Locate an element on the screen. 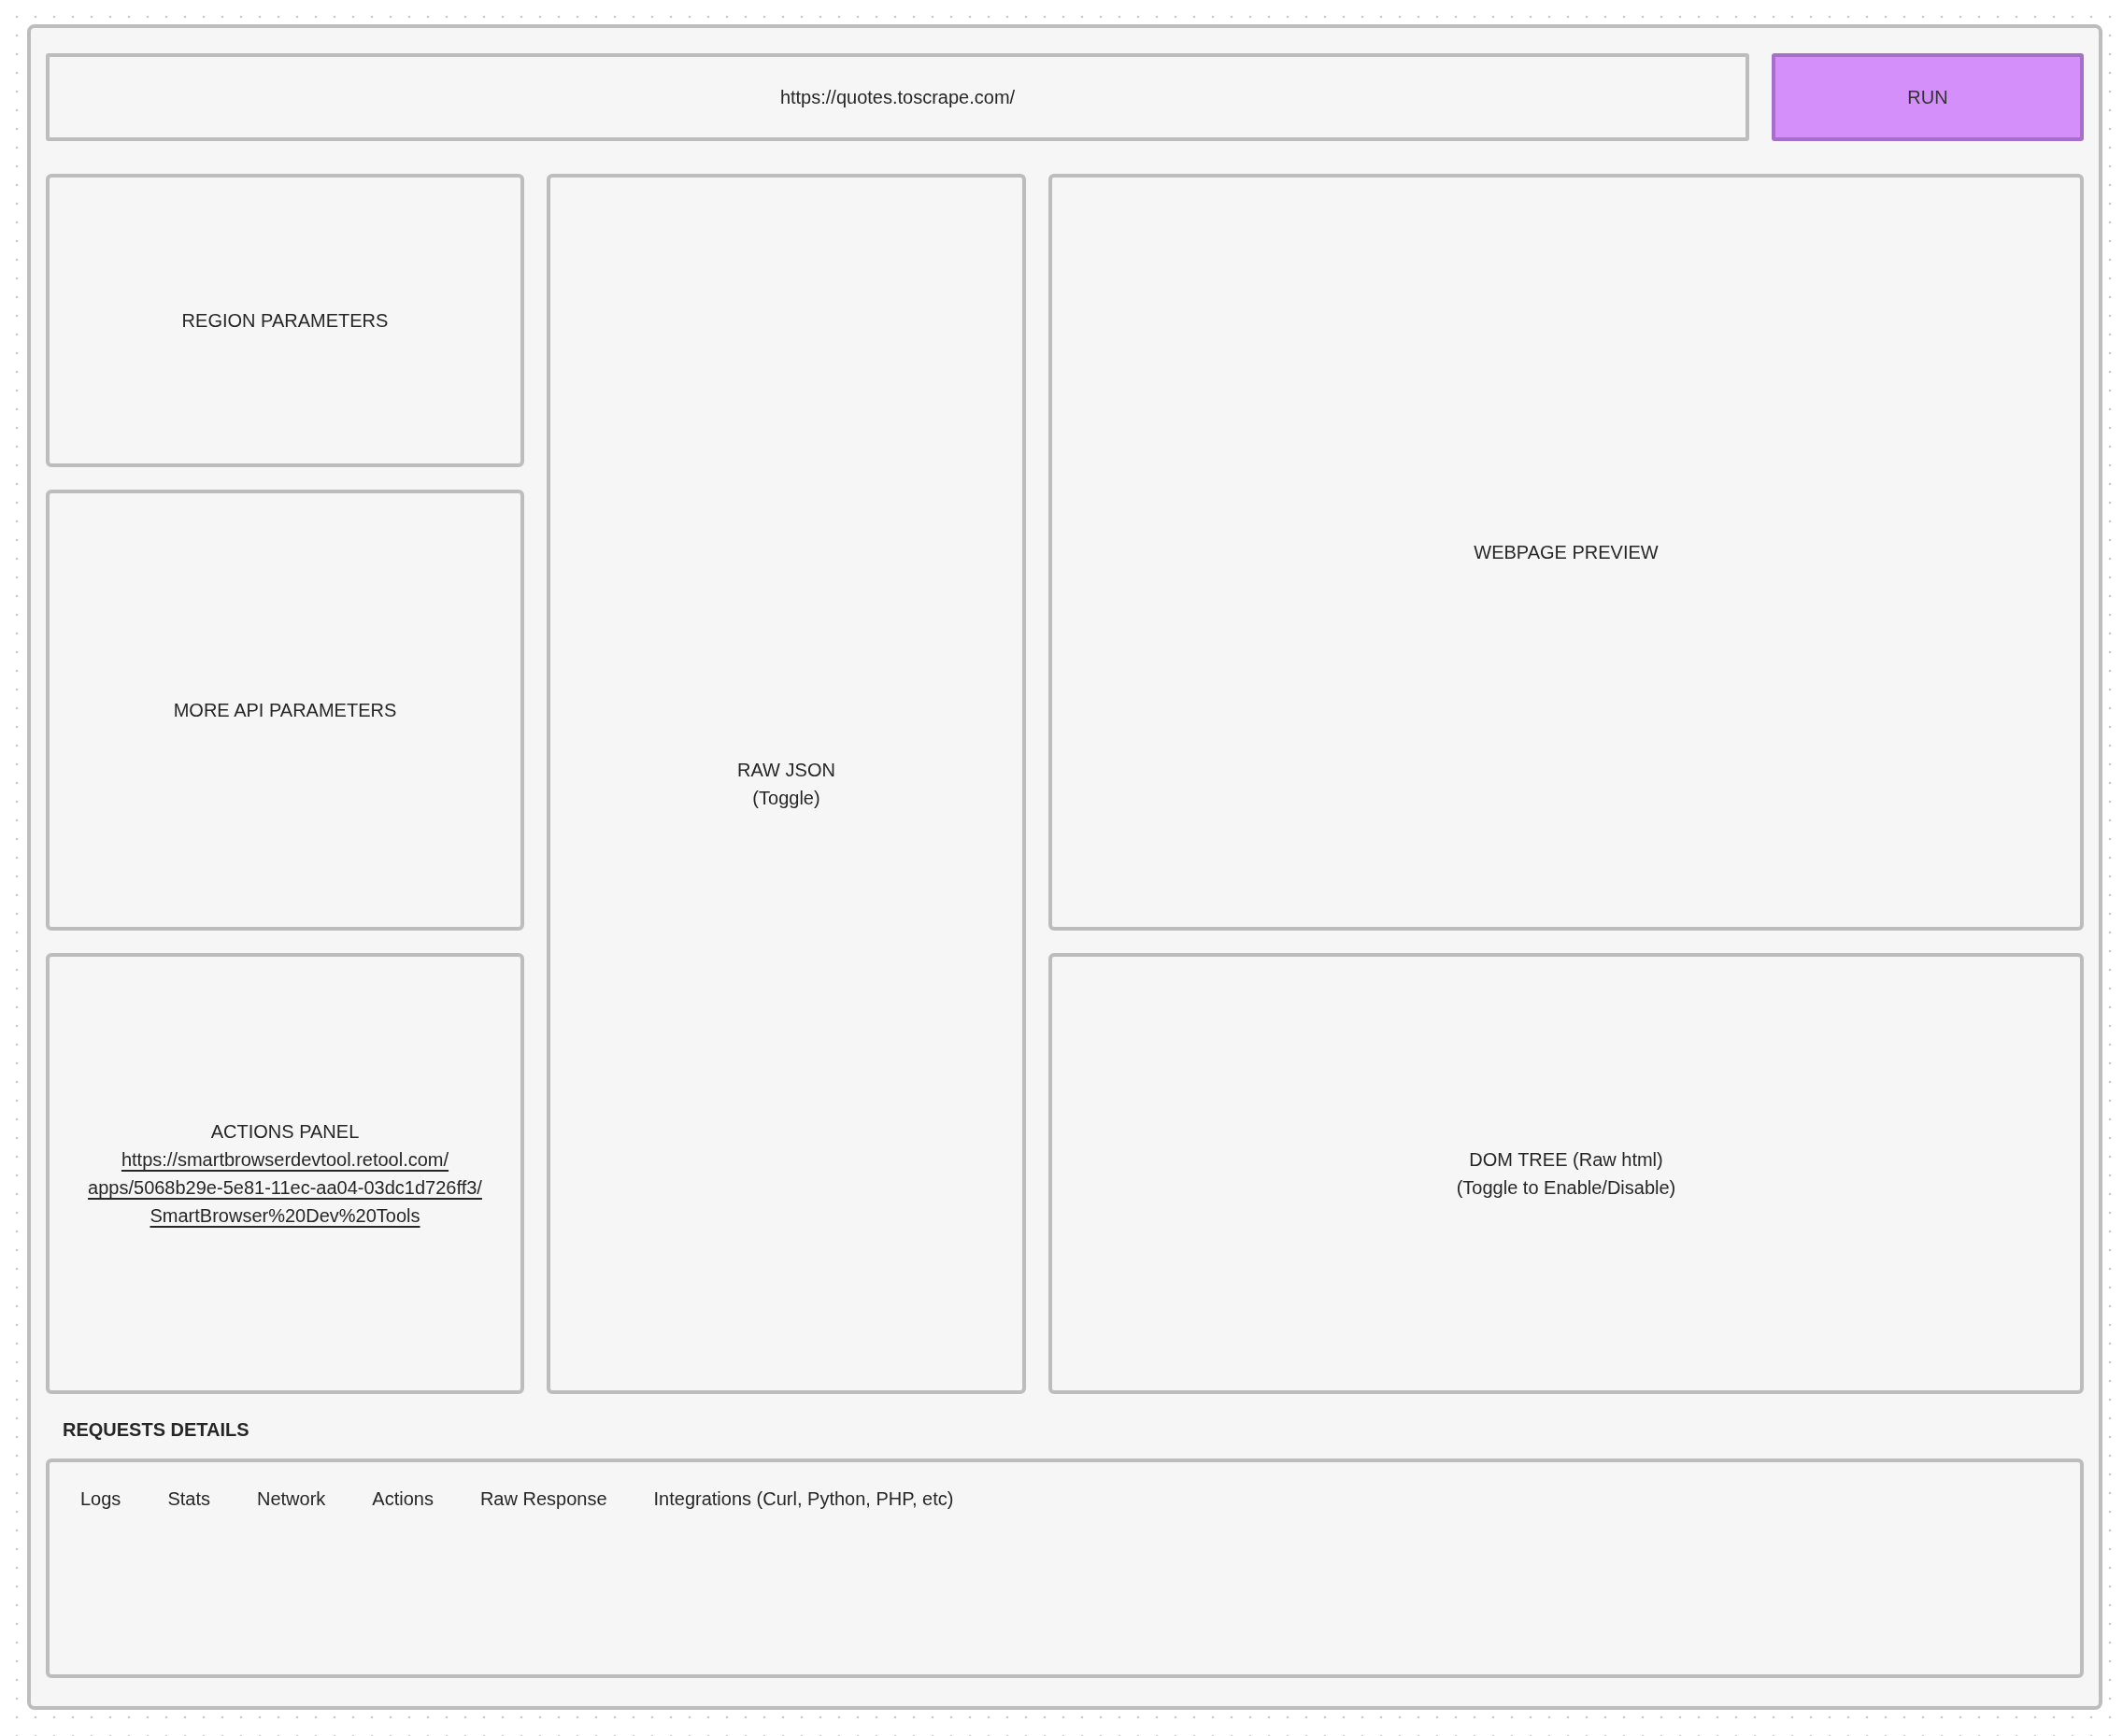 This screenshot has height=1736, width=2123. tab: Stats is located at coordinates (188, 1499).